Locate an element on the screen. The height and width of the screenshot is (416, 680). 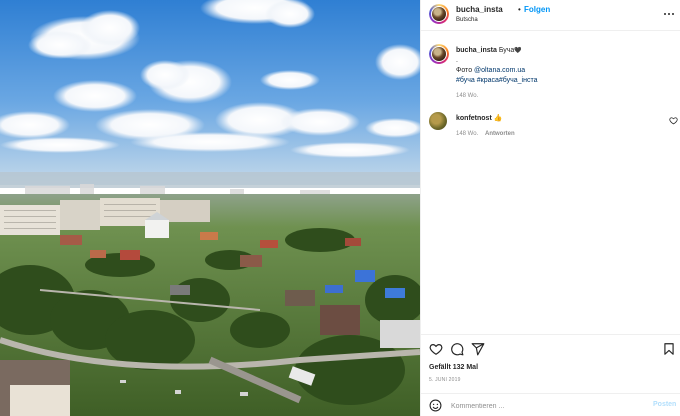
comment-input is located at coordinates (546, 406).